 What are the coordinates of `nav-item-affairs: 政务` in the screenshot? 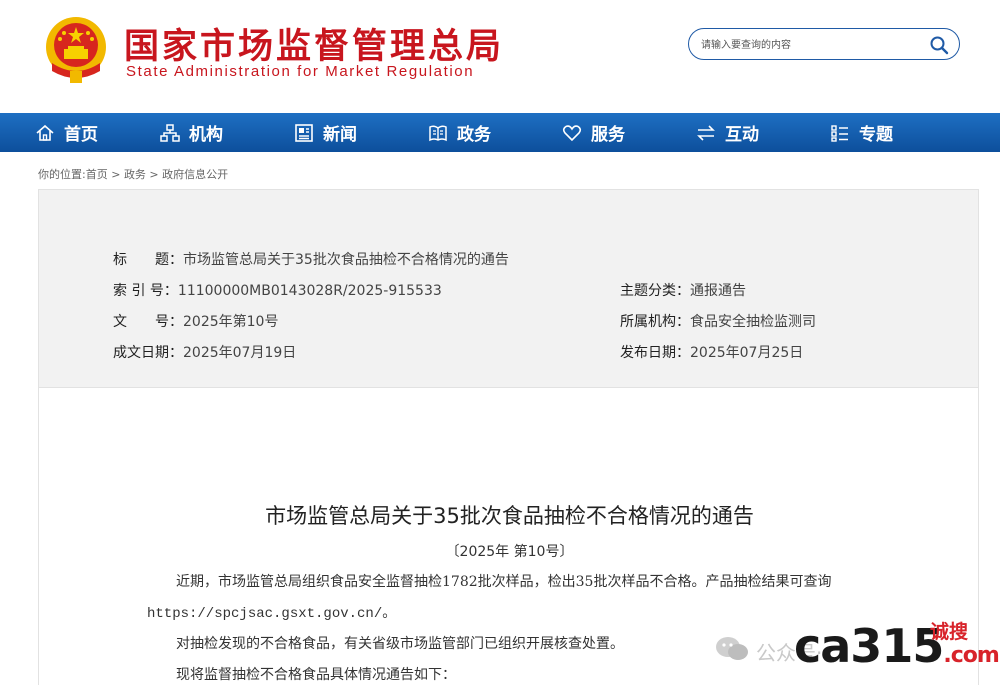 It's located at (459, 132).